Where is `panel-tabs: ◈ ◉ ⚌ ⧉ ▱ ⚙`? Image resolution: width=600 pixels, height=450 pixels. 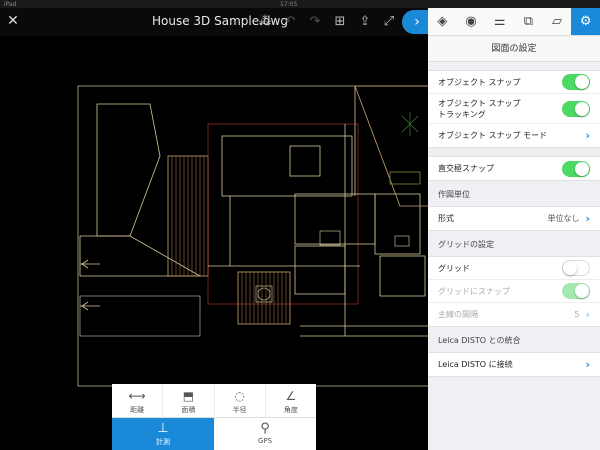 panel-tabs: ◈ ◉ ⚌ ⧉ ▱ ⚙ is located at coordinates (514, 22).